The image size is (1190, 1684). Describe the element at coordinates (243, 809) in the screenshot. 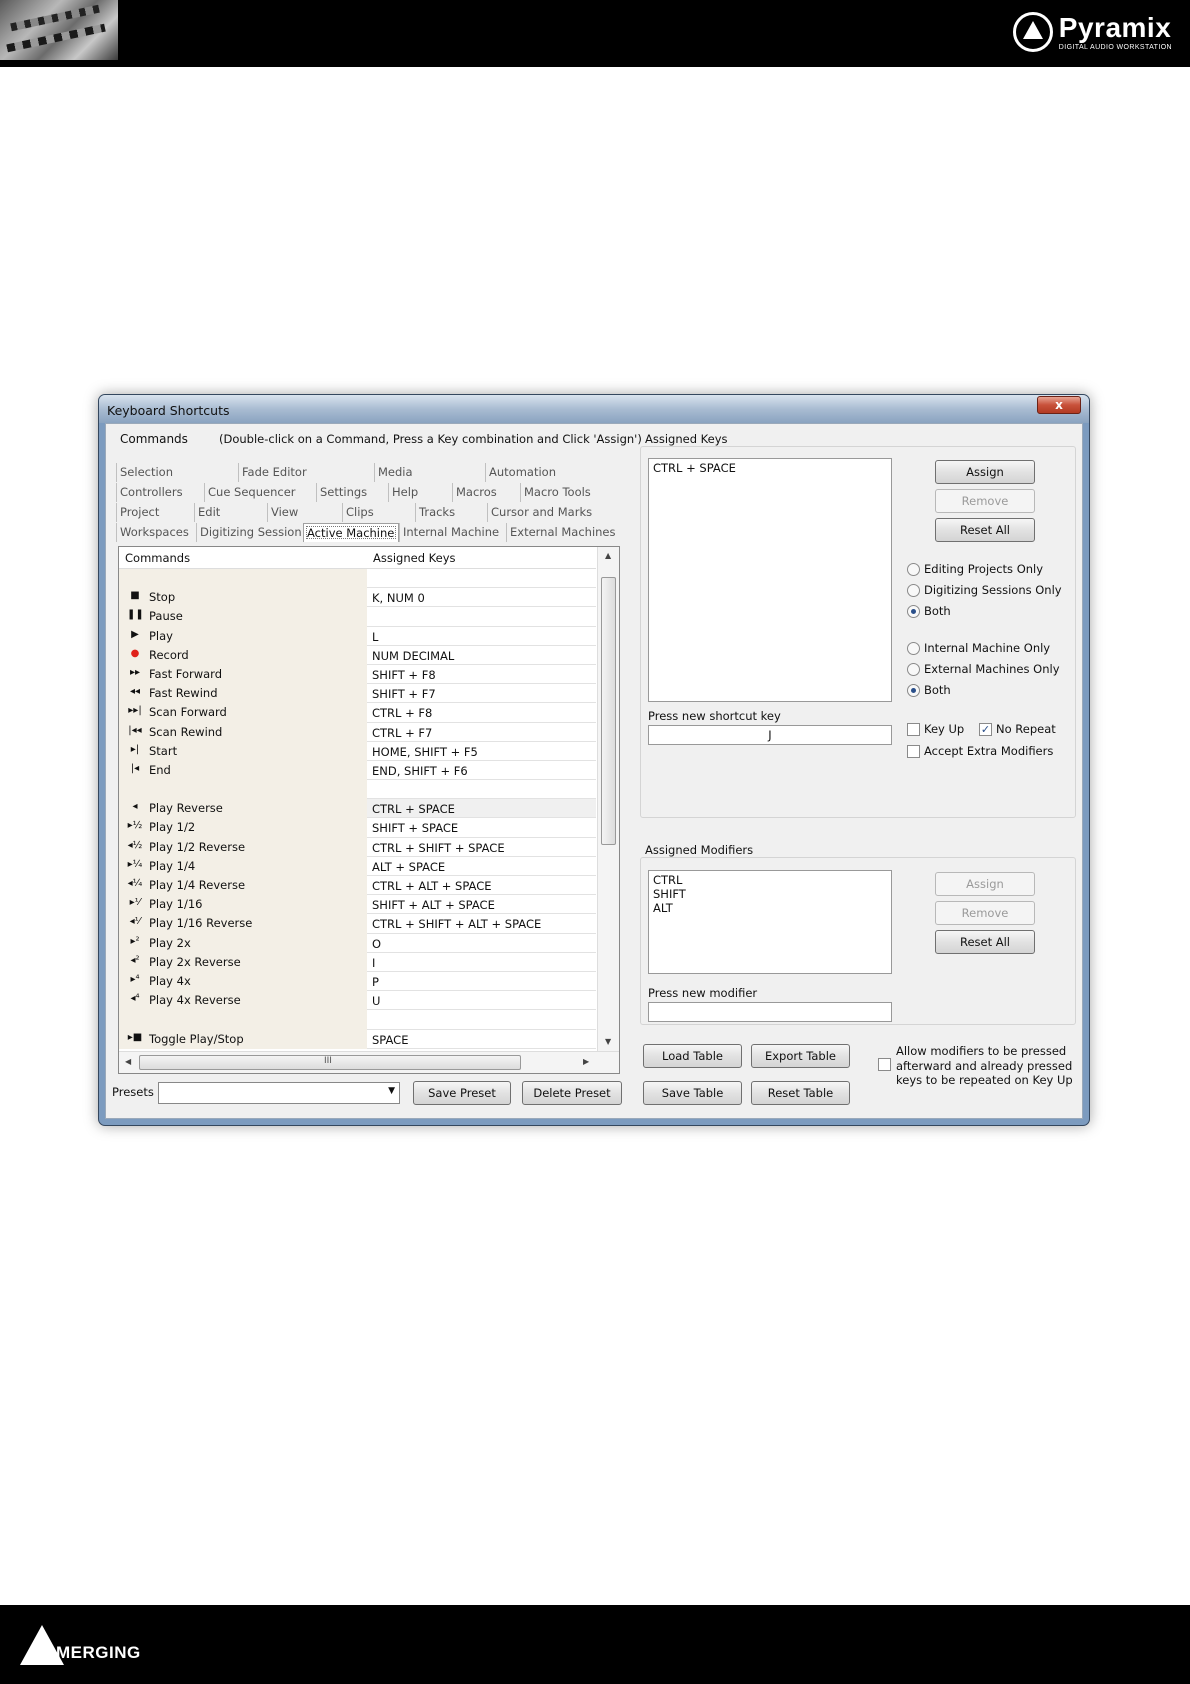

I see `command-cell: ◂ Play Reverse` at that location.